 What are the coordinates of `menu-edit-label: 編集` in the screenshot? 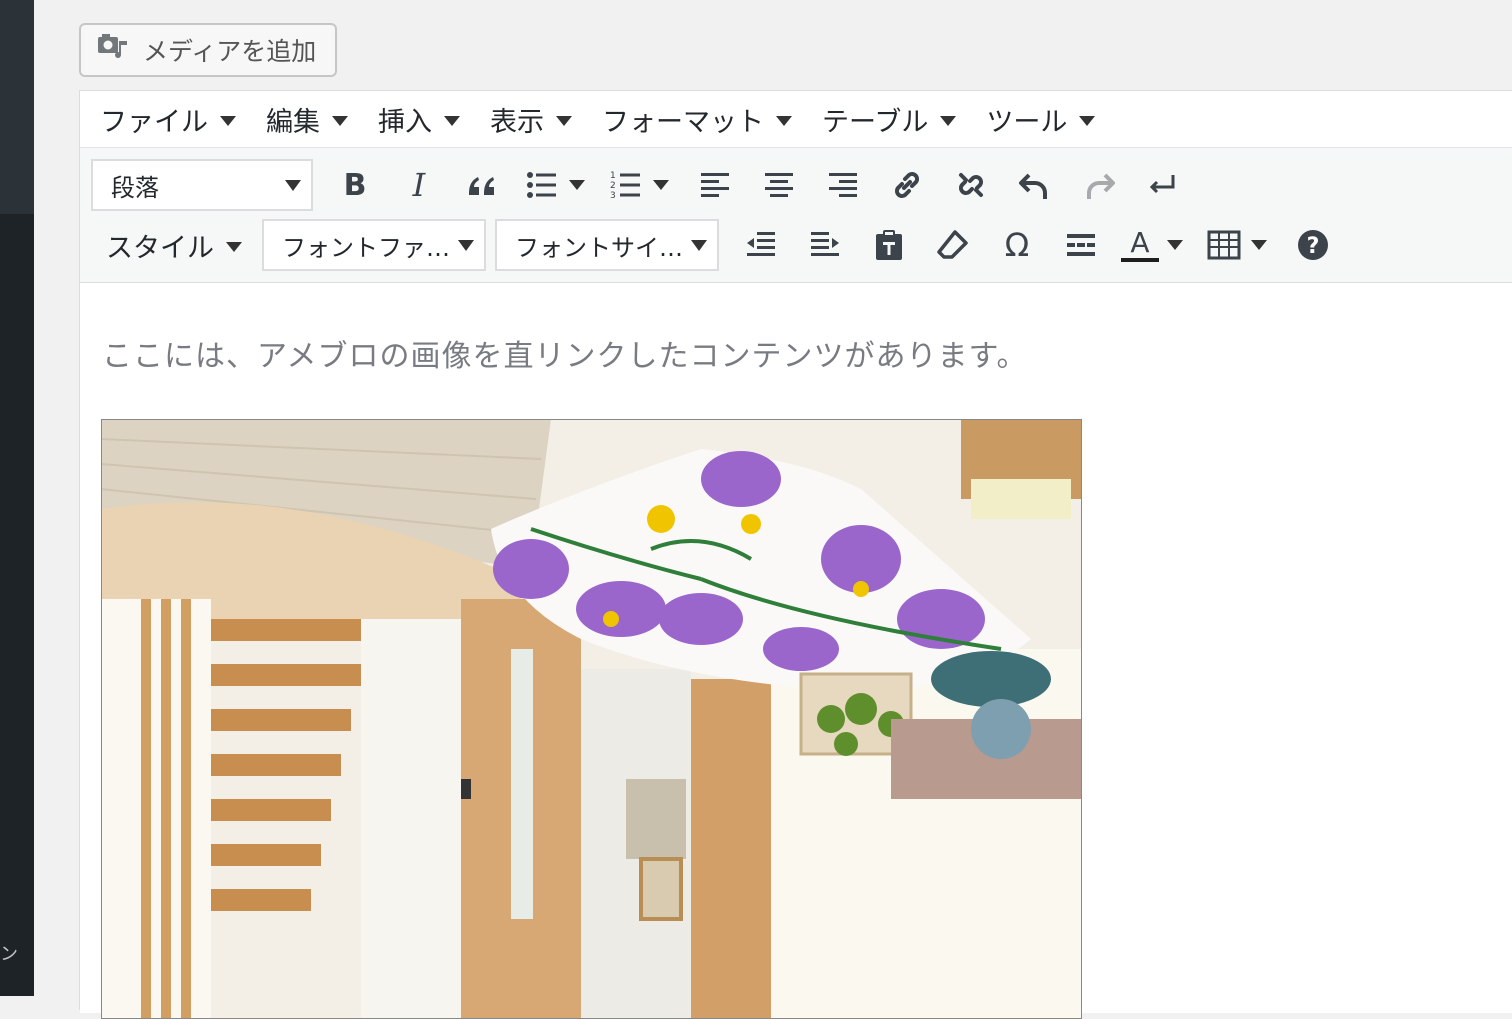 It's located at (293, 122).